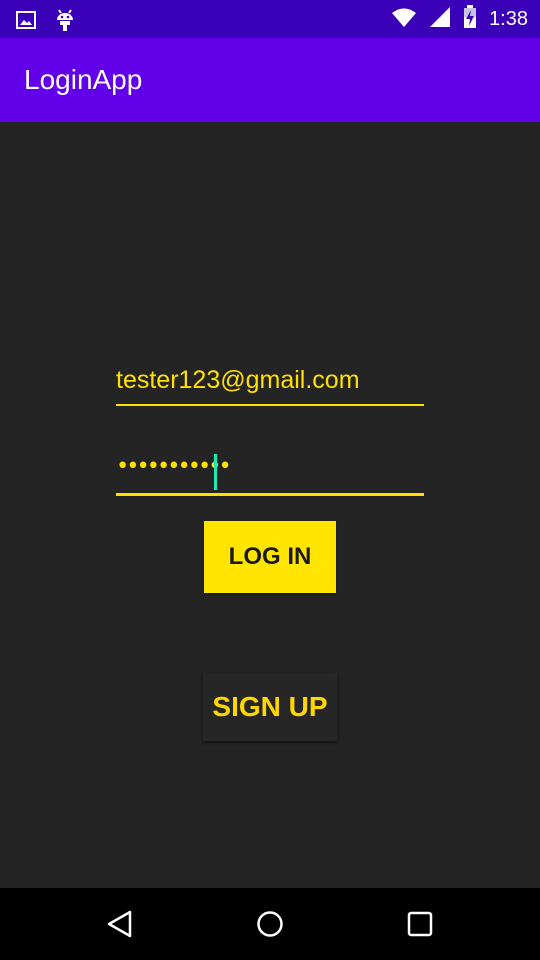 The width and height of the screenshot is (540, 960). What do you see at coordinates (83, 79) in the screenshot?
I see `app-title: LoginApp` at bounding box center [83, 79].